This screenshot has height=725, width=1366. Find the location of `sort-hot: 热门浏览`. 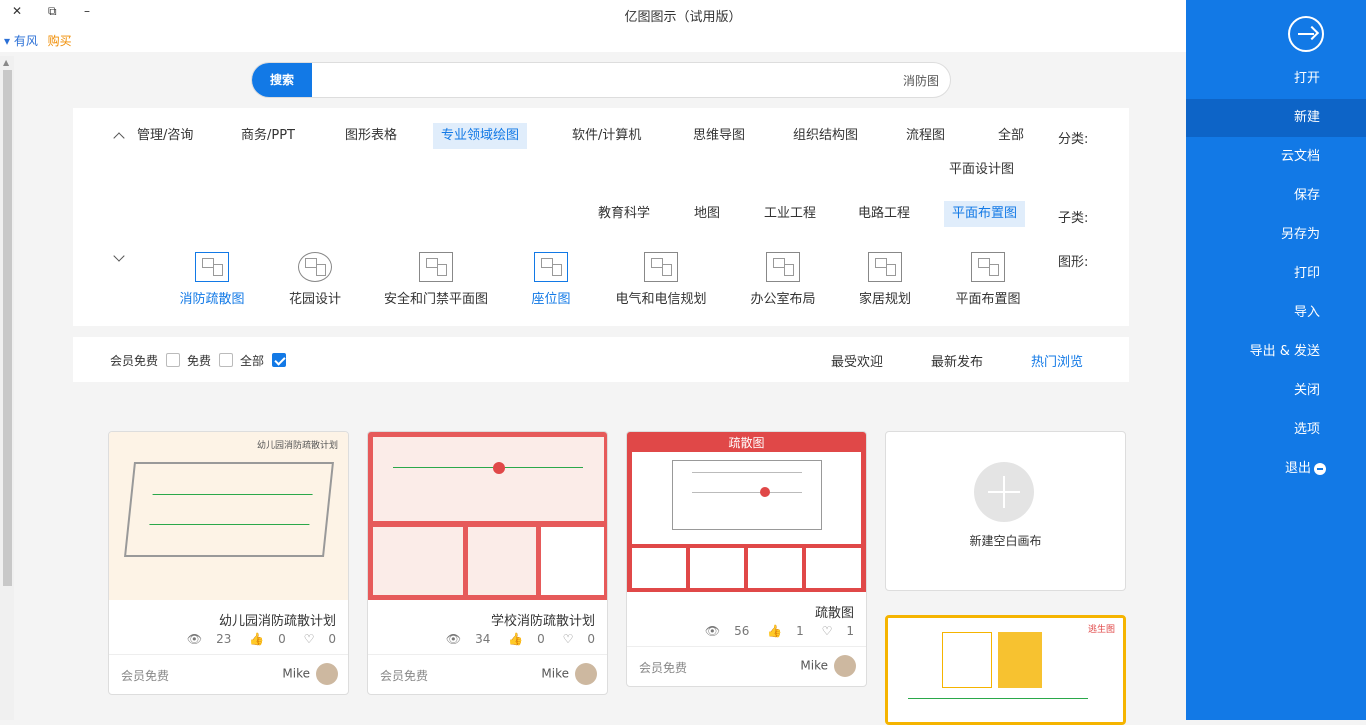

sort-hot: 热门浏览 is located at coordinates (1057, 360).